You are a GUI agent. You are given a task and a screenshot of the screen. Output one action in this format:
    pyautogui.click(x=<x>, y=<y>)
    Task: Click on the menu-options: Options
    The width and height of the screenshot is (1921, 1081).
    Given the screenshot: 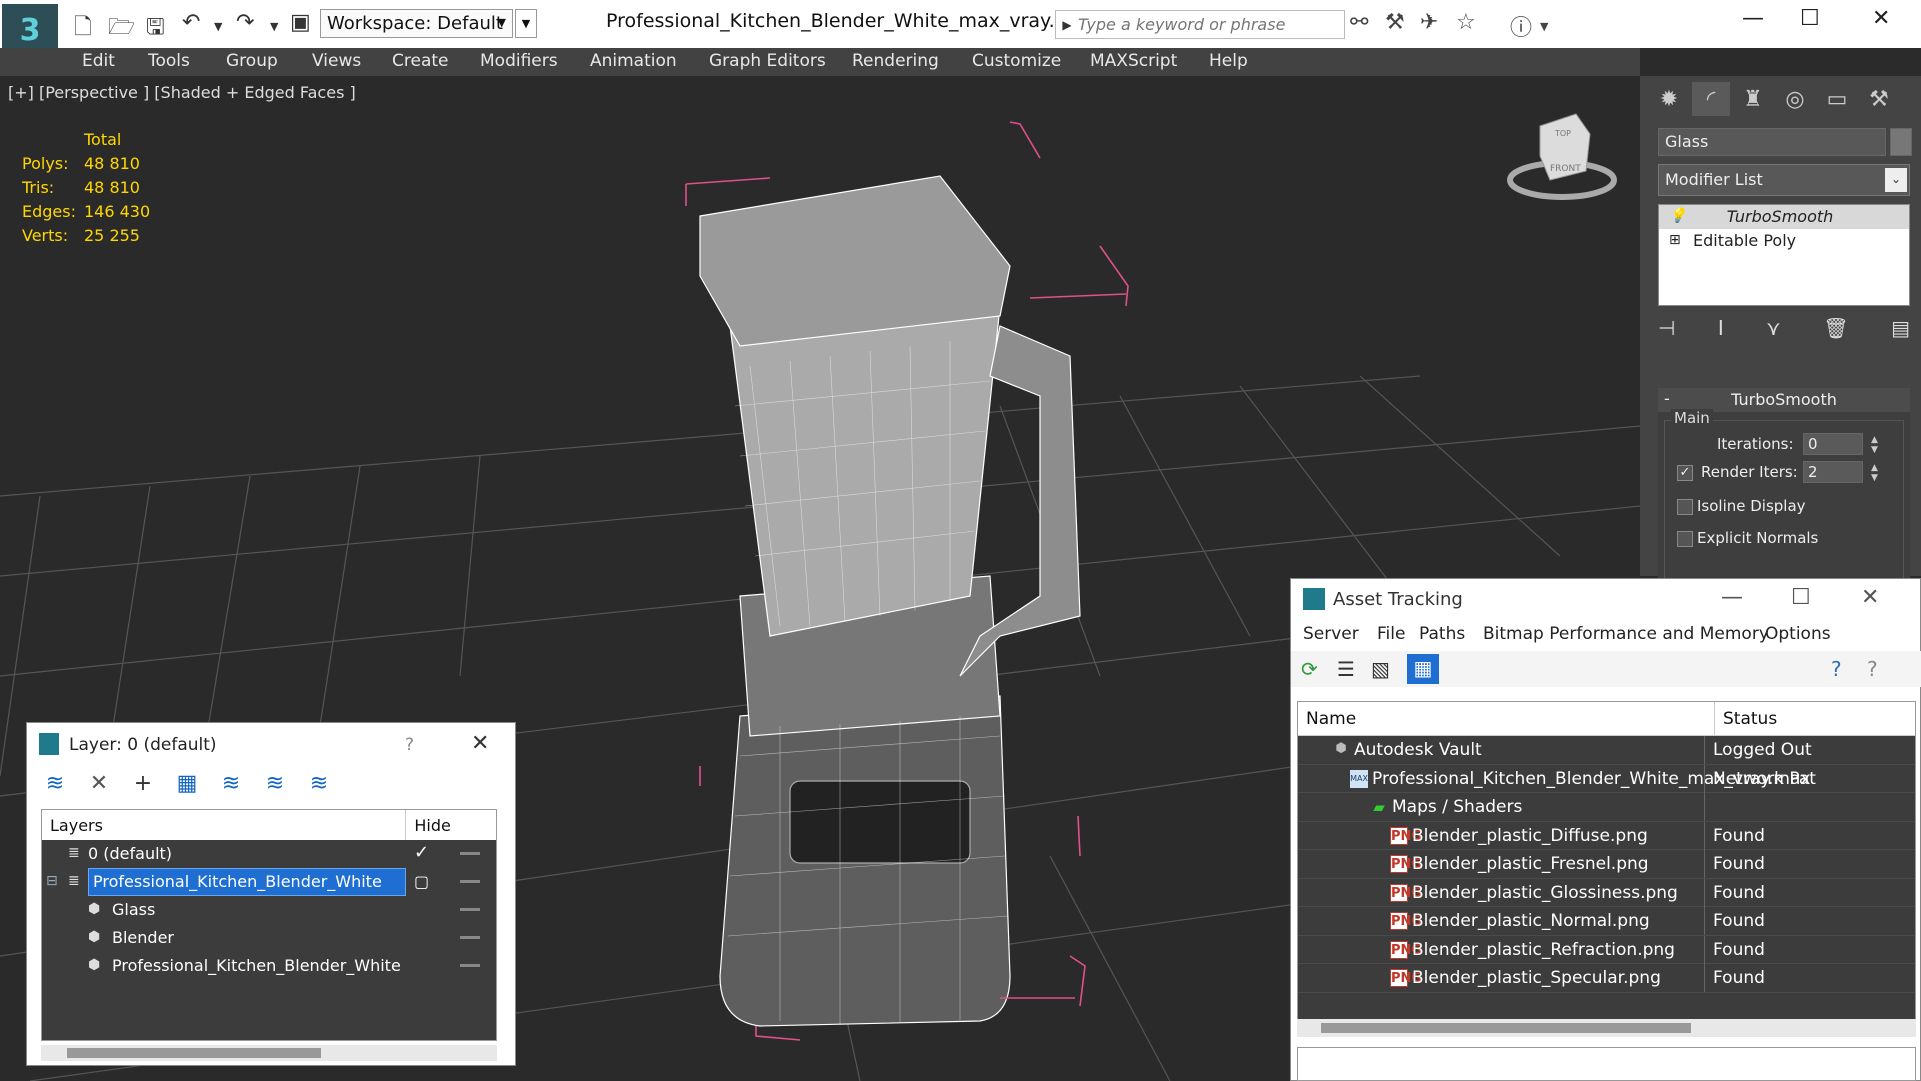 What is the action you would take?
    pyautogui.click(x=1798, y=634)
    